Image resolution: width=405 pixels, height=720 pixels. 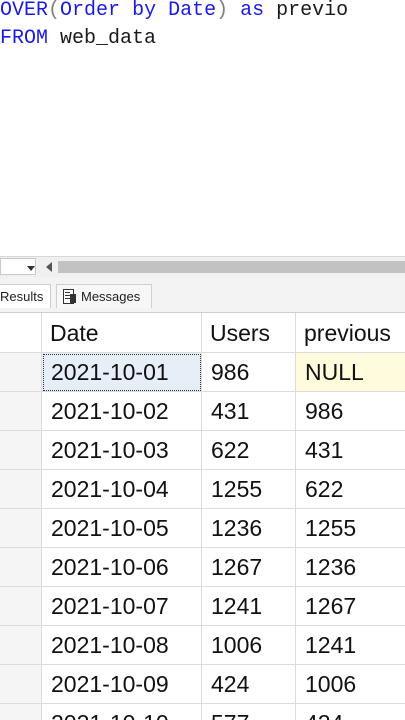 What do you see at coordinates (24, 11) in the screenshot?
I see `keyword-over: OVER` at bounding box center [24, 11].